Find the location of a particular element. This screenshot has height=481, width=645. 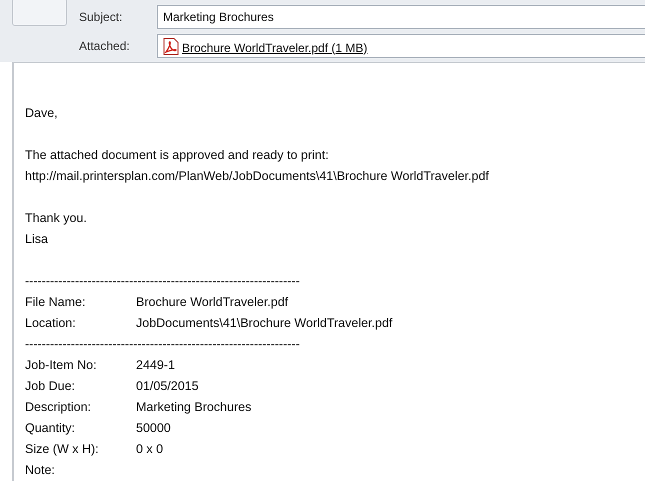

subject-label: Subject: is located at coordinates (101, 17).